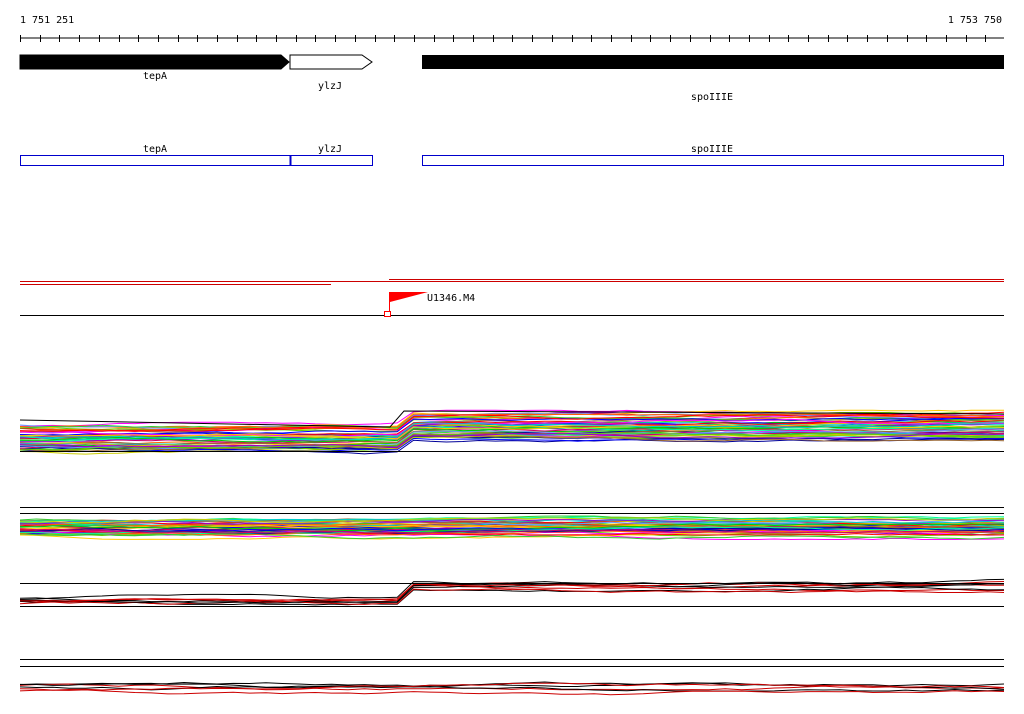 The image size is (1024, 714). I want to click on gene-arrow-tepa, so click(154, 62).